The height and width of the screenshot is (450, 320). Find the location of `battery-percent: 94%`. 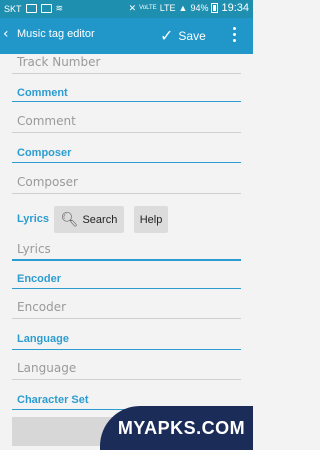

battery-percent: 94% is located at coordinates (199, 8).